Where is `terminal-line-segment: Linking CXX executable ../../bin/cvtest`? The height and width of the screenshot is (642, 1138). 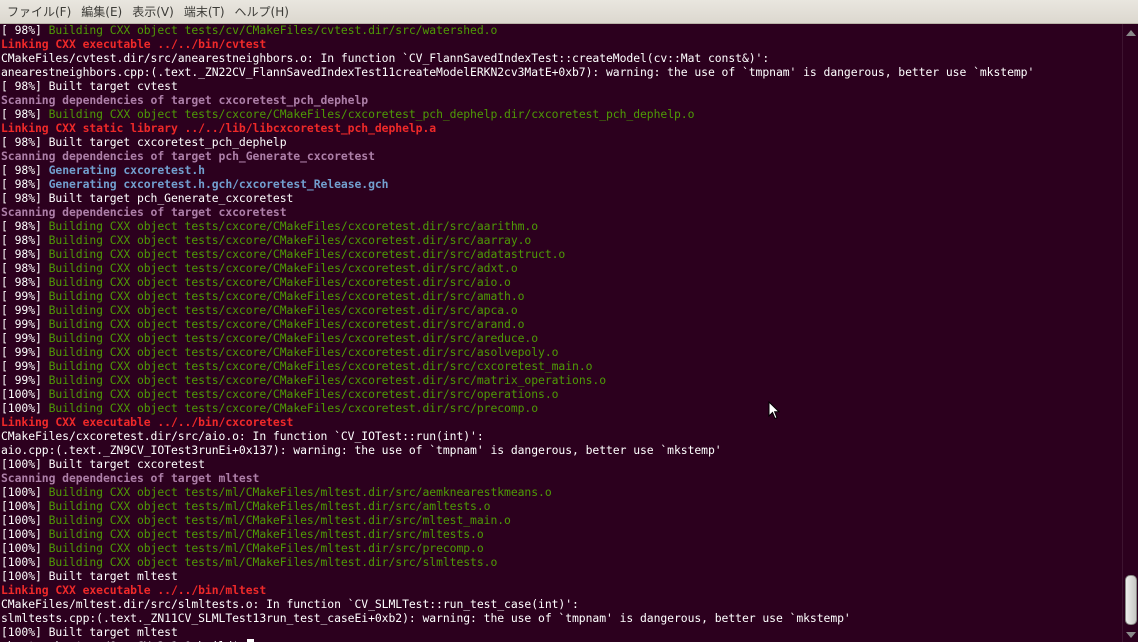 terminal-line-segment: Linking CXX executable ../../bin/cvtest is located at coordinates (134, 44).